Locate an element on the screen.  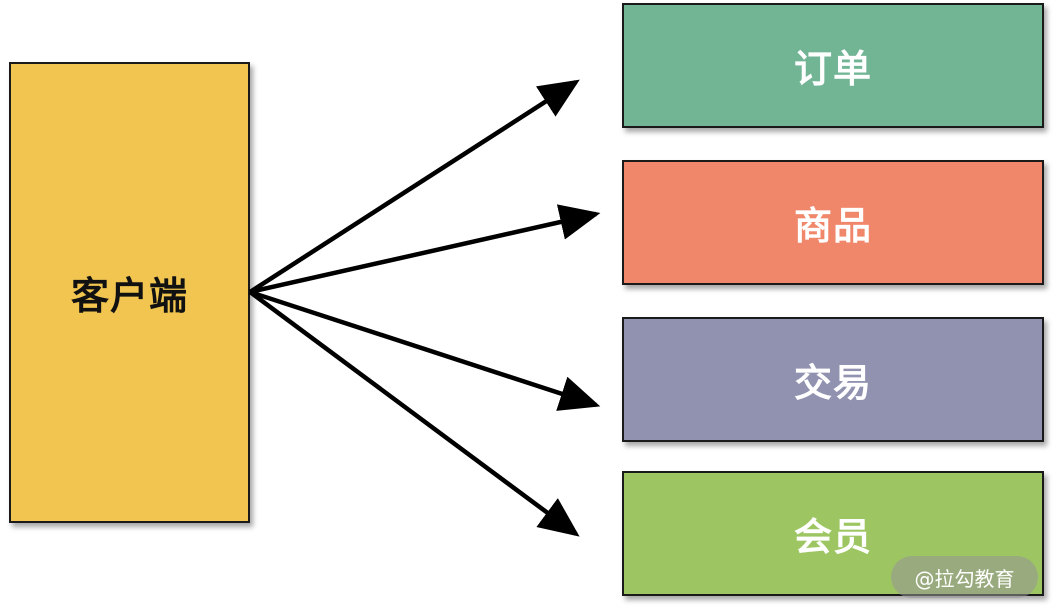
watermark-badge: @拉勾教育 is located at coordinates (964, 577).